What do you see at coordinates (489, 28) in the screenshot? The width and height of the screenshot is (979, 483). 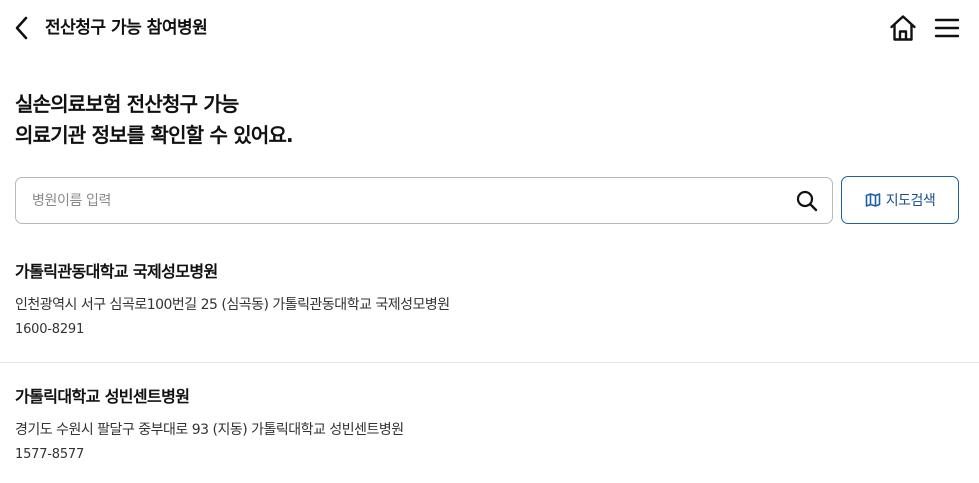 I see `top-bar: 전산청구 가능 참여병원` at bounding box center [489, 28].